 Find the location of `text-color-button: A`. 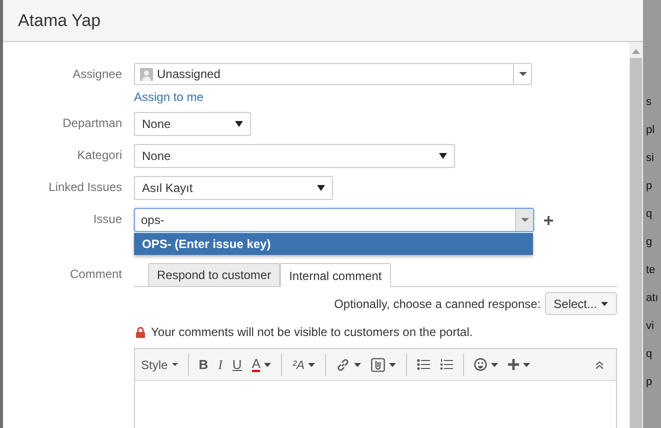

text-color-button: A is located at coordinates (256, 365).